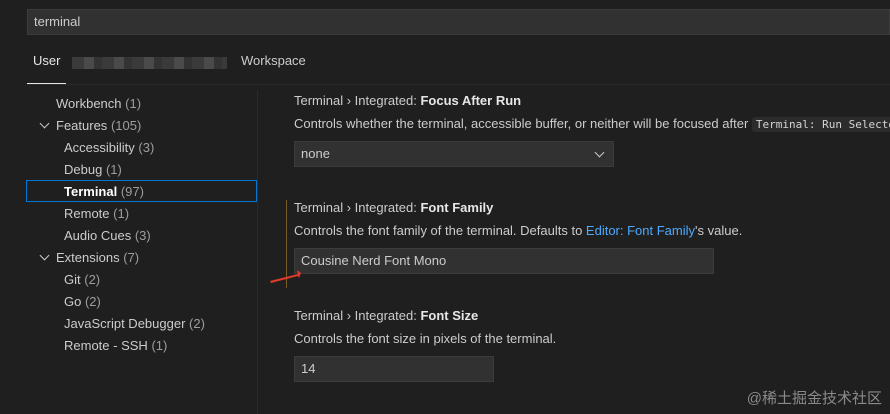  I want to click on toc-label: JavaScript Debugger, so click(125, 323).